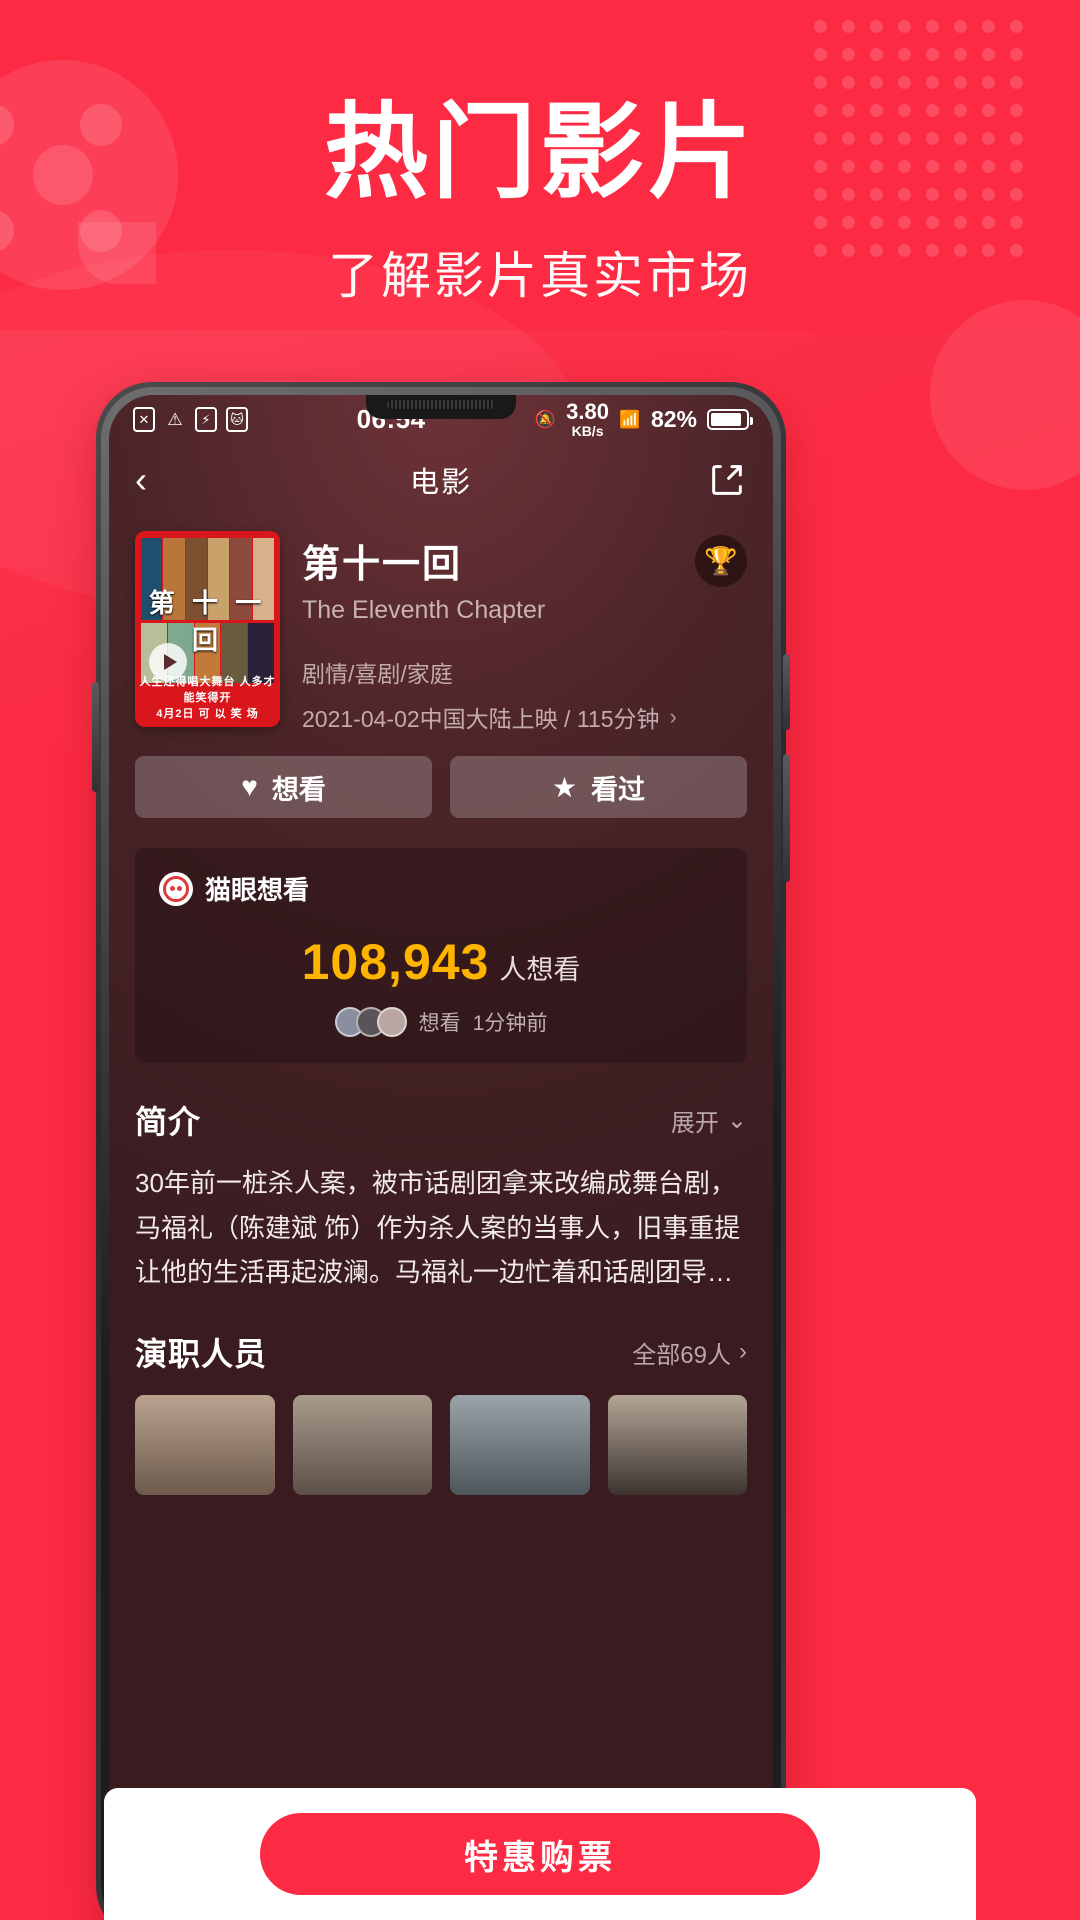 This screenshot has height=1920, width=1080. I want to click on page-subtitle: 了解影片真实市场, so click(540, 276).